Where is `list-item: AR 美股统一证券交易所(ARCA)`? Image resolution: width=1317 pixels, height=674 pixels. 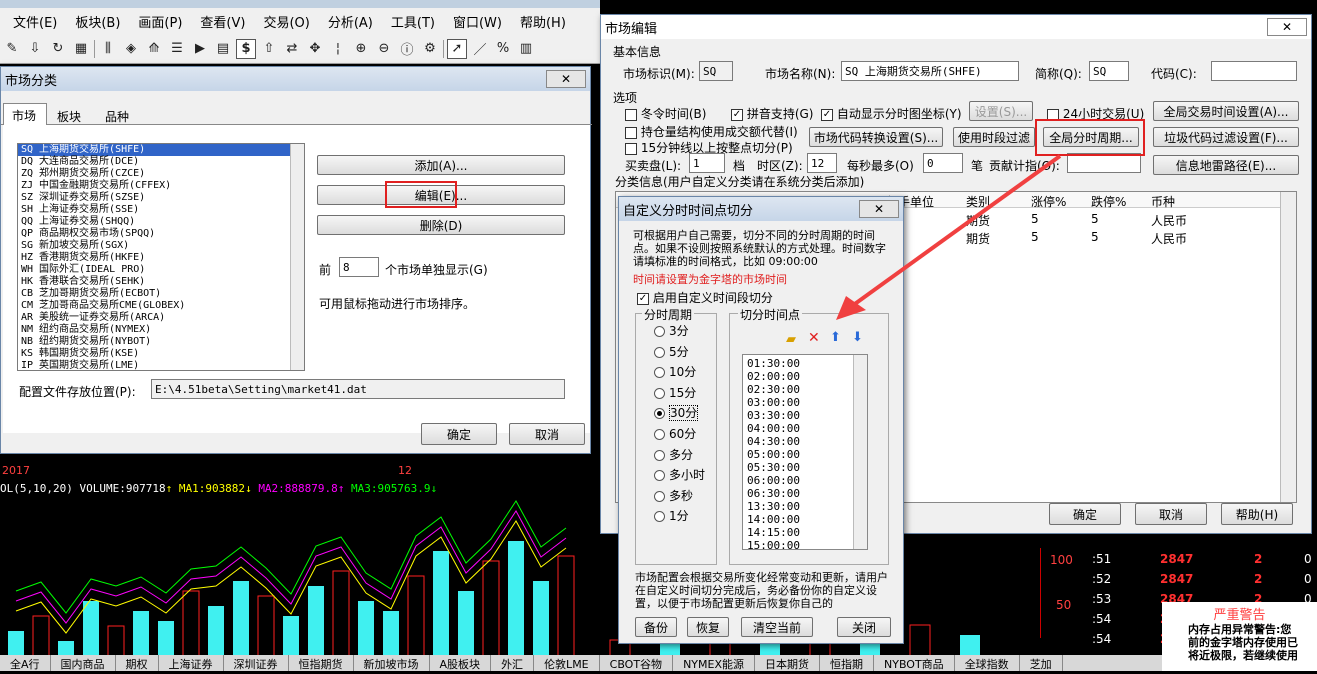 list-item: AR 美股统一证券交易所(ARCA) is located at coordinates (161, 318).